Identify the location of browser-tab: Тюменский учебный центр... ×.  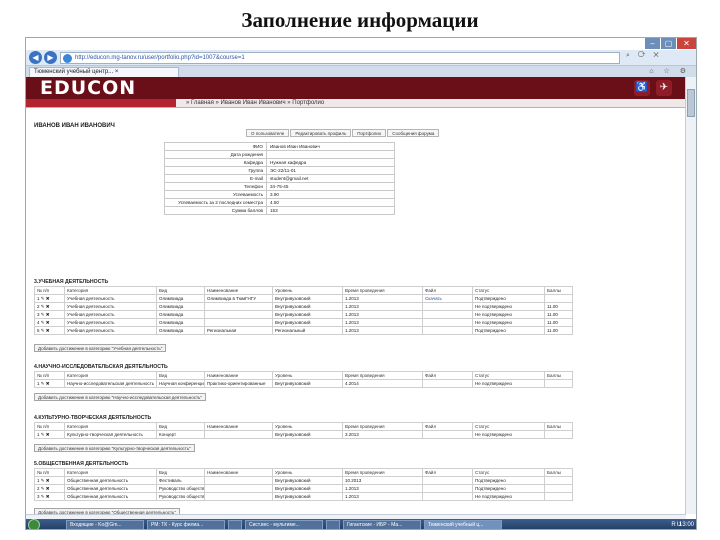
(104, 72).